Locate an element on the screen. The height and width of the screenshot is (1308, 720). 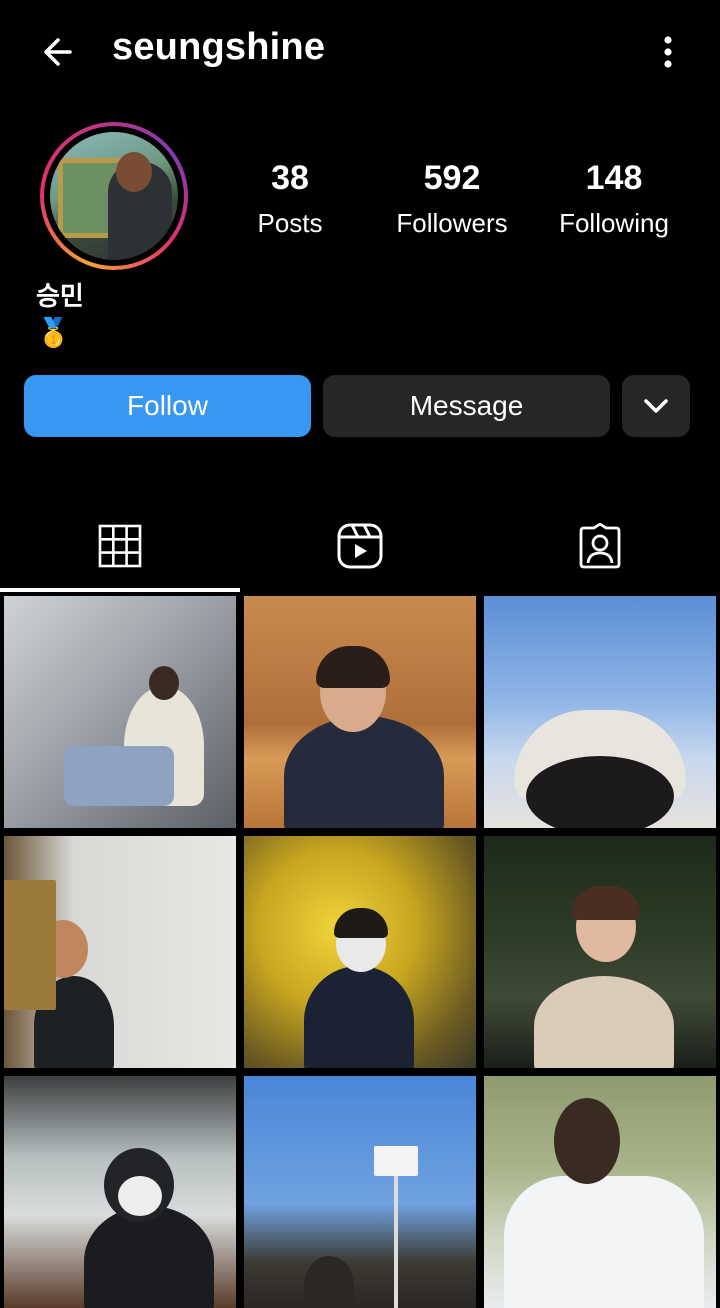
story-ring is located at coordinates (114, 196).